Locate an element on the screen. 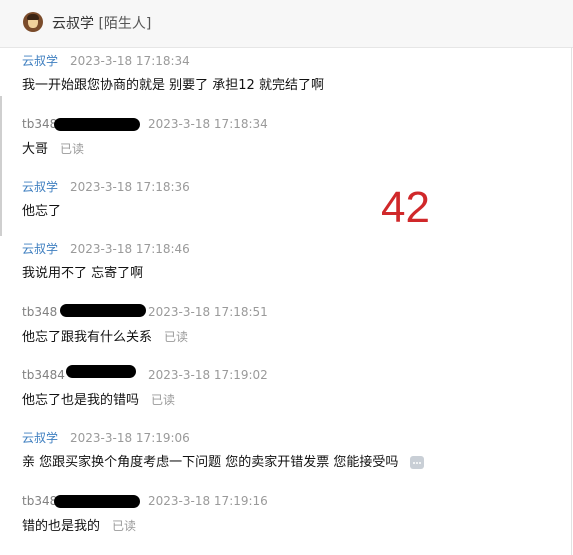 This screenshot has width=573, height=555. message-item: tb3484 2023-3-18 17:19:02 他忘了也是我的错吗 已读 is located at coordinates (145, 387).